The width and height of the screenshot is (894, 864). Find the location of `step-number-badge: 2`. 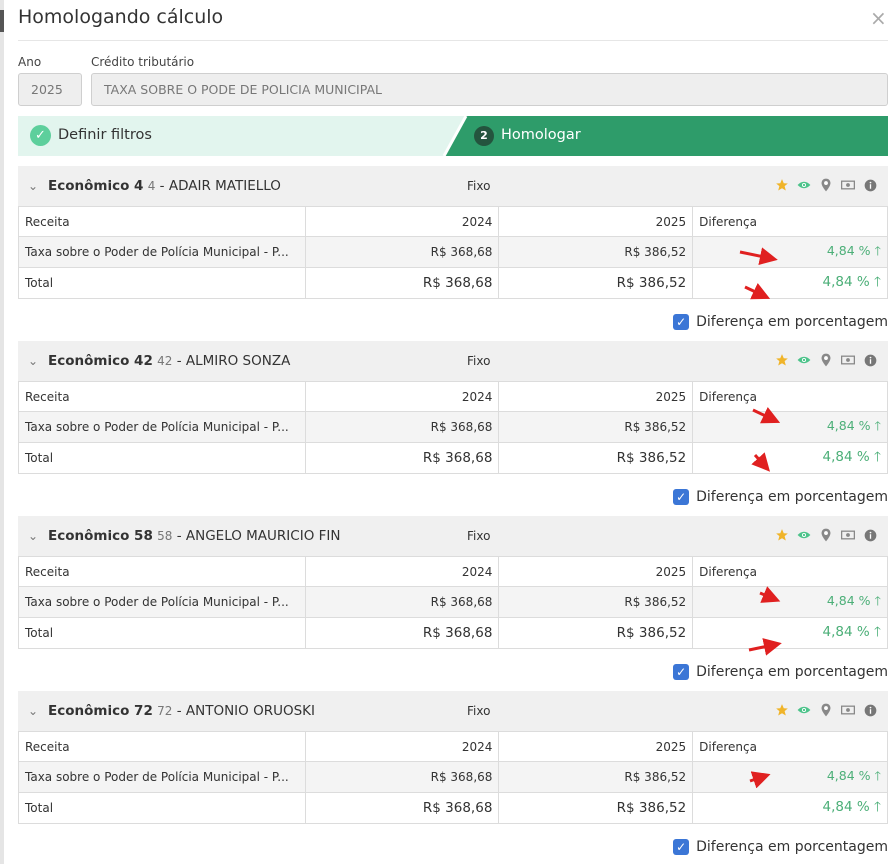

step-number-badge: 2 is located at coordinates (484, 136).